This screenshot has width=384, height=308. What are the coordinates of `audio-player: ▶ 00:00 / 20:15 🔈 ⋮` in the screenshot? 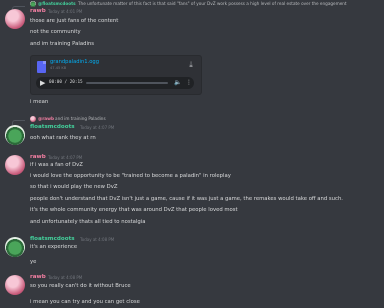 It's located at (115, 83).